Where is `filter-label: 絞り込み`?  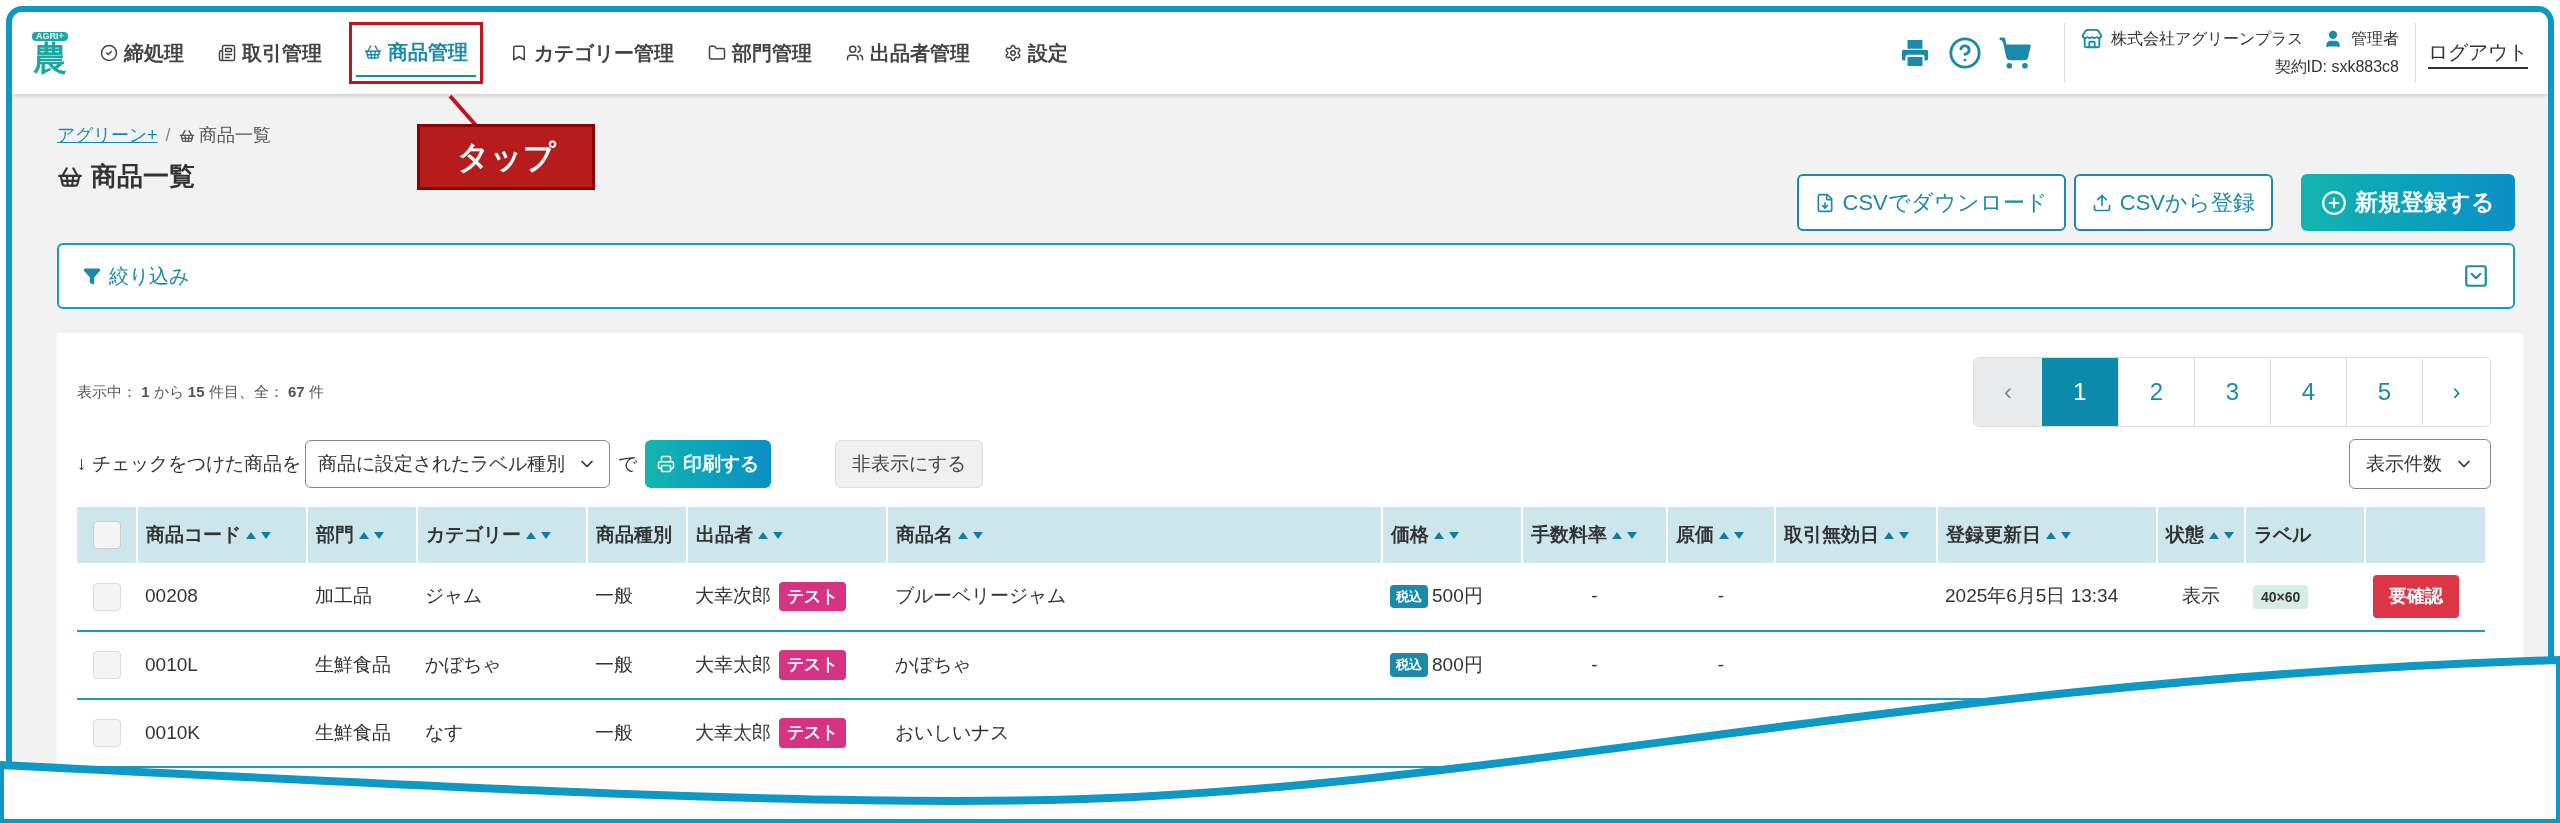 filter-label: 絞り込み is located at coordinates (149, 276).